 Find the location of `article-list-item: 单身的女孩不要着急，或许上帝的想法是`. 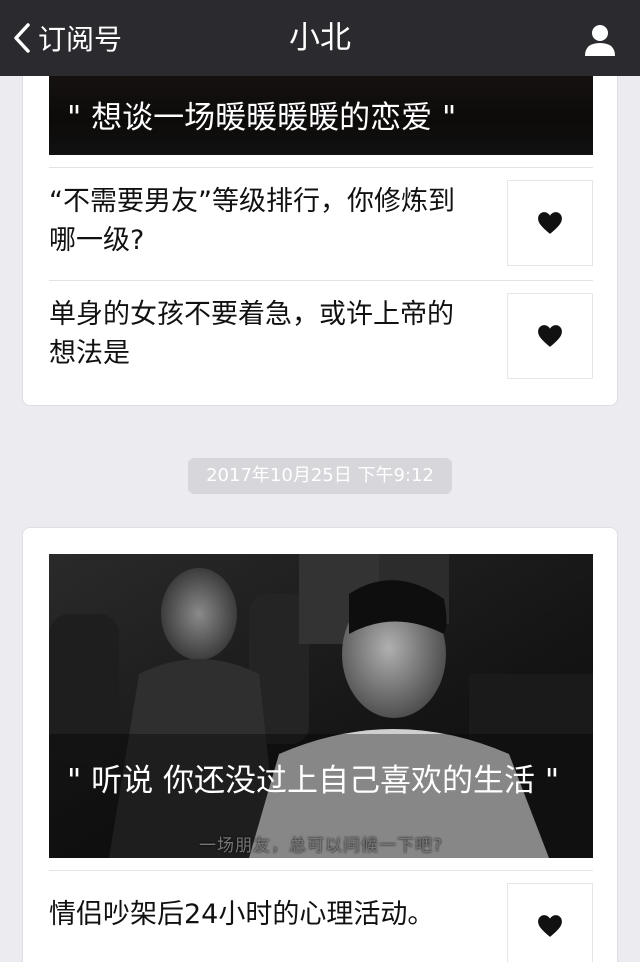

article-list-item: 单身的女孩不要着急，或许上帝的想法是 is located at coordinates (321, 336).